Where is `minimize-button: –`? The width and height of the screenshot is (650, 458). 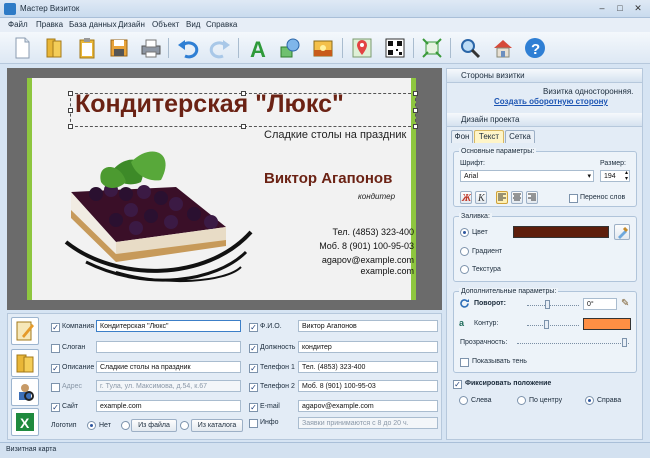
minimize-button: – is located at coordinates (602, 8).